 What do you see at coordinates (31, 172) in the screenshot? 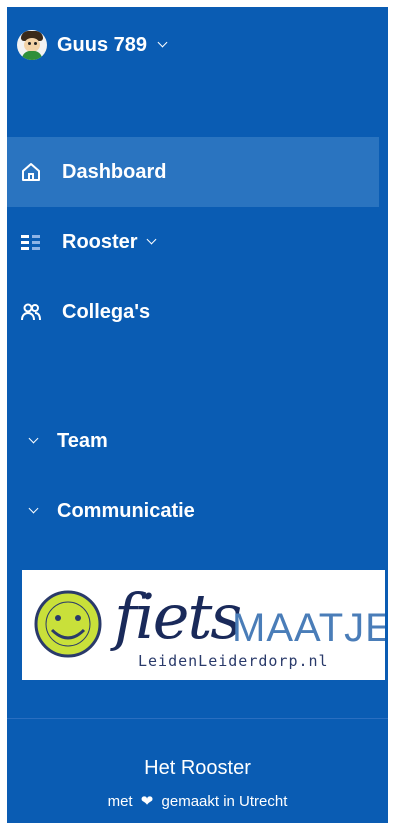
I see `home-icon` at bounding box center [31, 172].